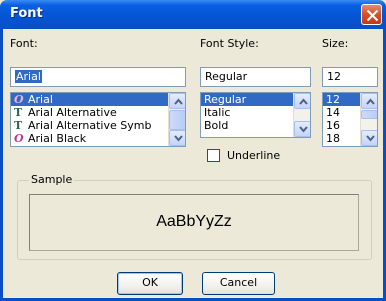 The height and width of the screenshot is (301, 386). What do you see at coordinates (98, 77) in the screenshot?
I see `font-input: Arial` at bounding box center [98, 77].